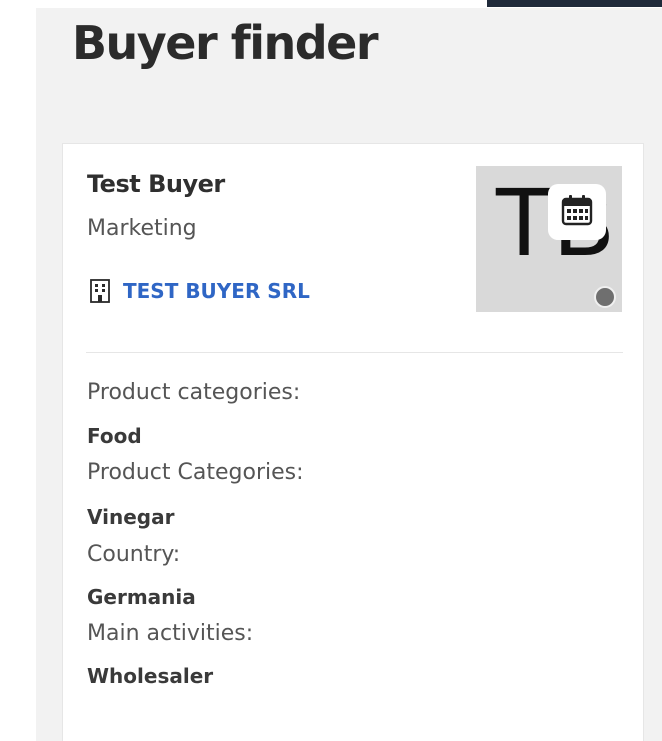 The image size is (662, 741). Describe the element at coordinates (156, 184) in the screenshot. I see `buyer-name: Test Buyer` at that location.